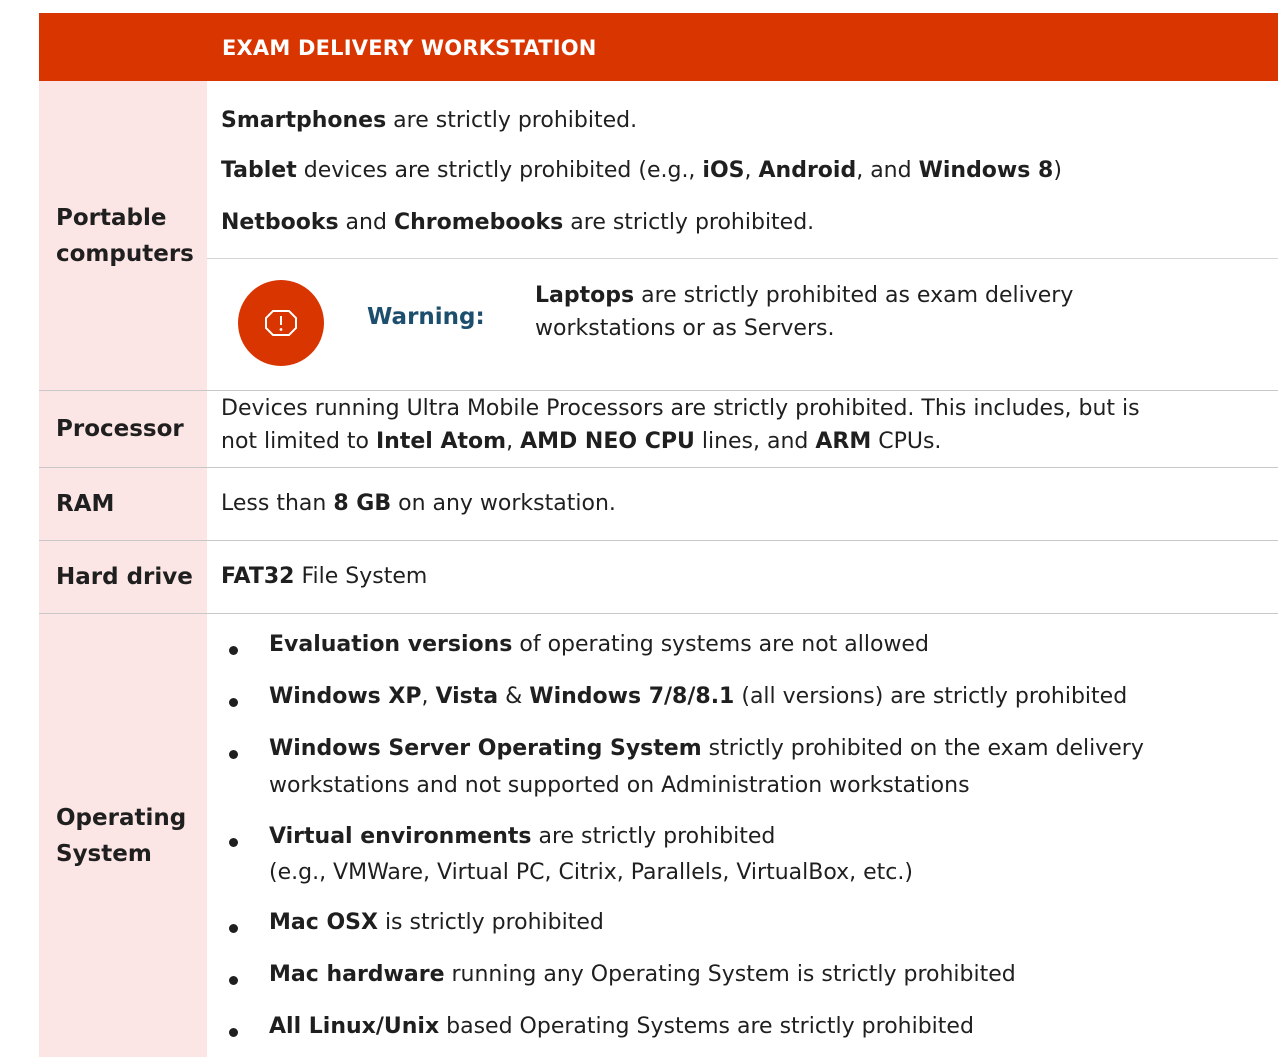 The width and height of the screenshot is (1278, 1057). What do you see at coordinates (259, 170) in the screenshot?
I see `bold-term: Tablet` at bounding box center [259, 170].